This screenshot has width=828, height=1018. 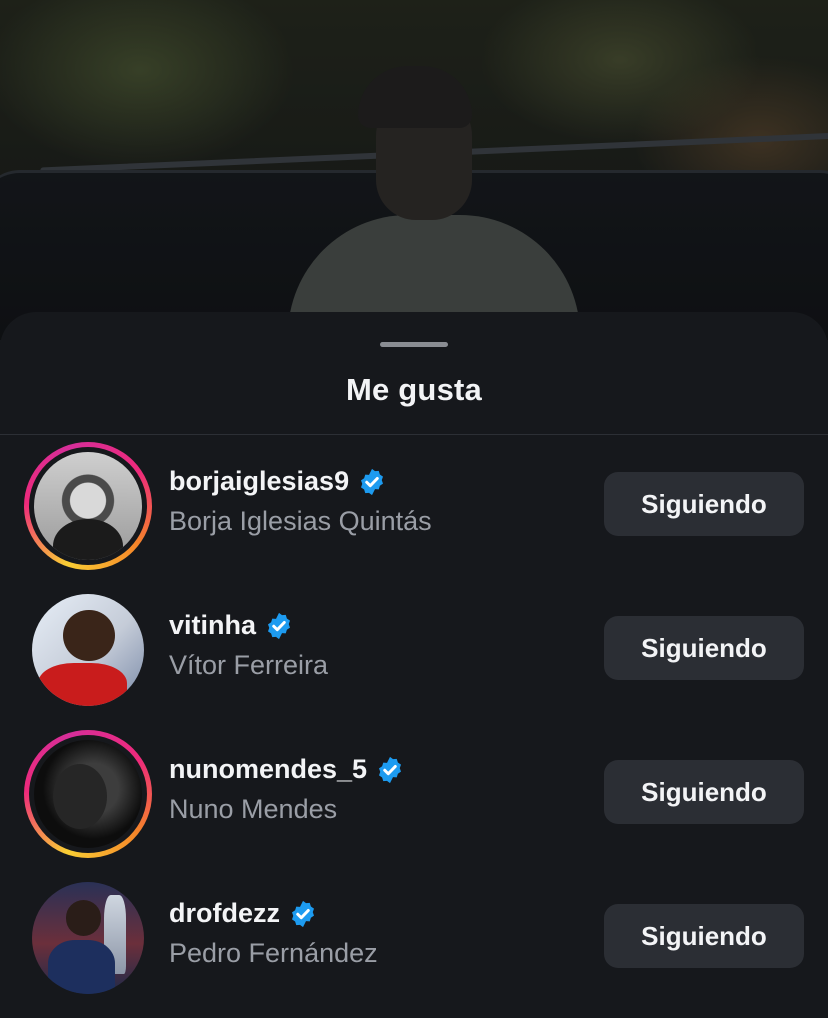 I want to click on username: nunomendes_5, so click(x=268, y=769).